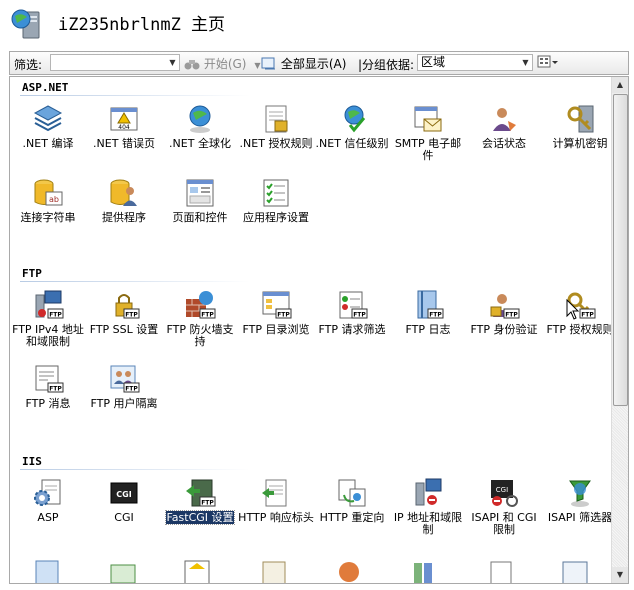  I want to click on scrollbar-thumb, so click(620, 250).